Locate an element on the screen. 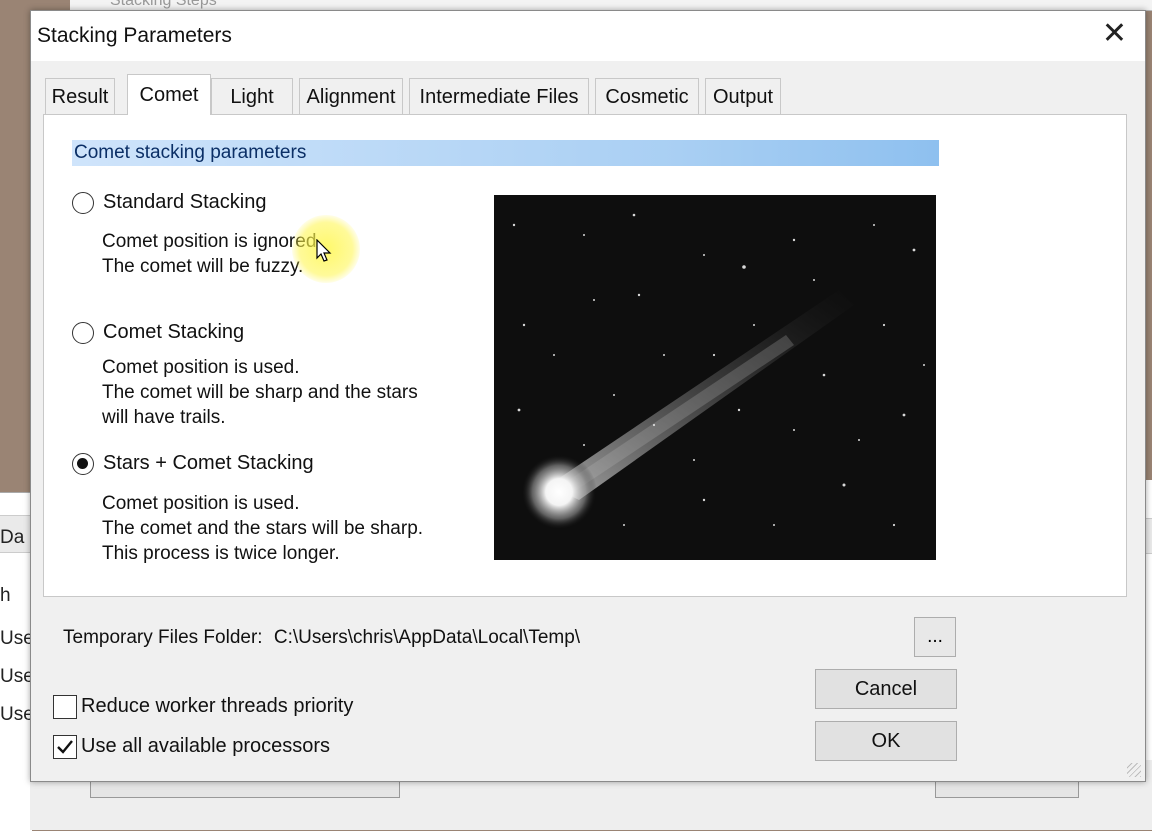 The height and width of the screenshot is (831, 1152). background-text: h is located at coordinates (5, 595).